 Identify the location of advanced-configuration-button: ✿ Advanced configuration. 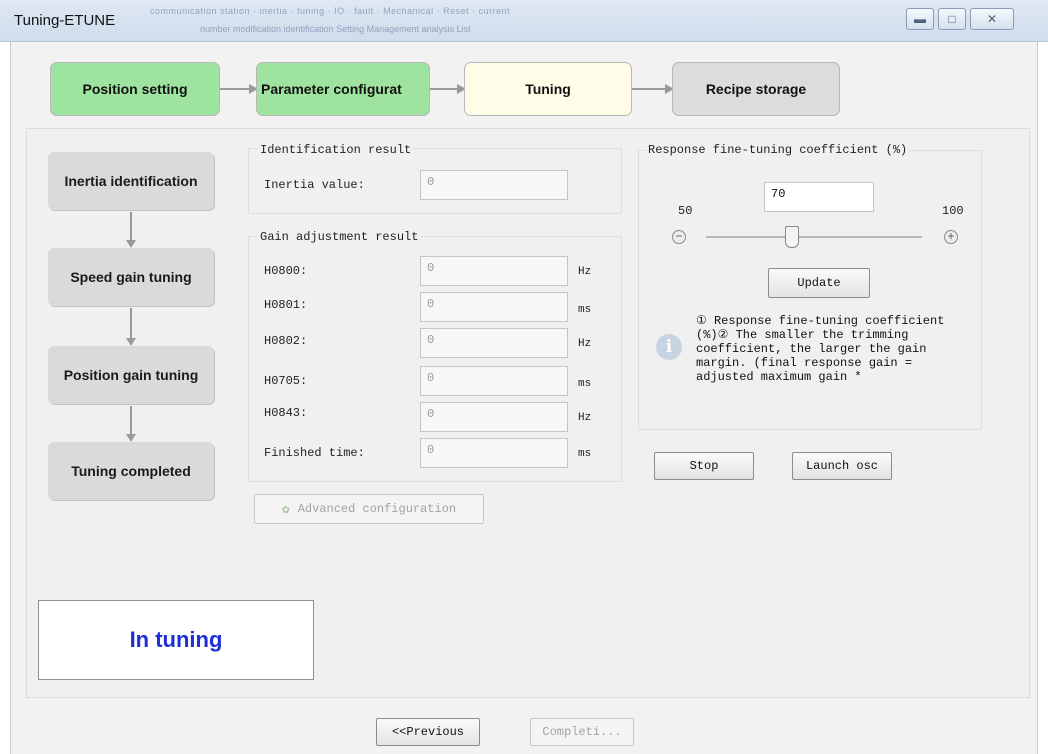
(369, 509).